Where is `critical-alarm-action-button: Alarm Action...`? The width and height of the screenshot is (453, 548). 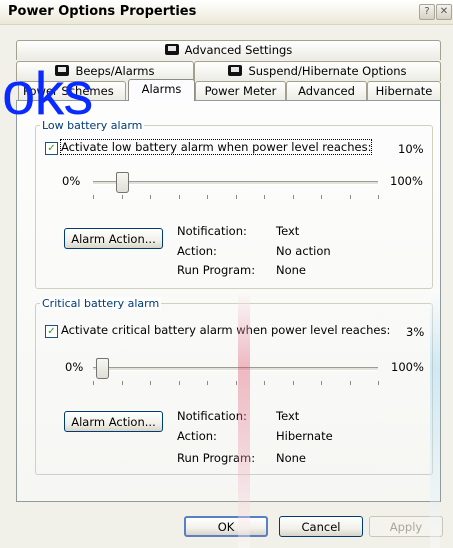
critical-alarm-action-button: Alarm Action... is located at coordinates (113, 421).